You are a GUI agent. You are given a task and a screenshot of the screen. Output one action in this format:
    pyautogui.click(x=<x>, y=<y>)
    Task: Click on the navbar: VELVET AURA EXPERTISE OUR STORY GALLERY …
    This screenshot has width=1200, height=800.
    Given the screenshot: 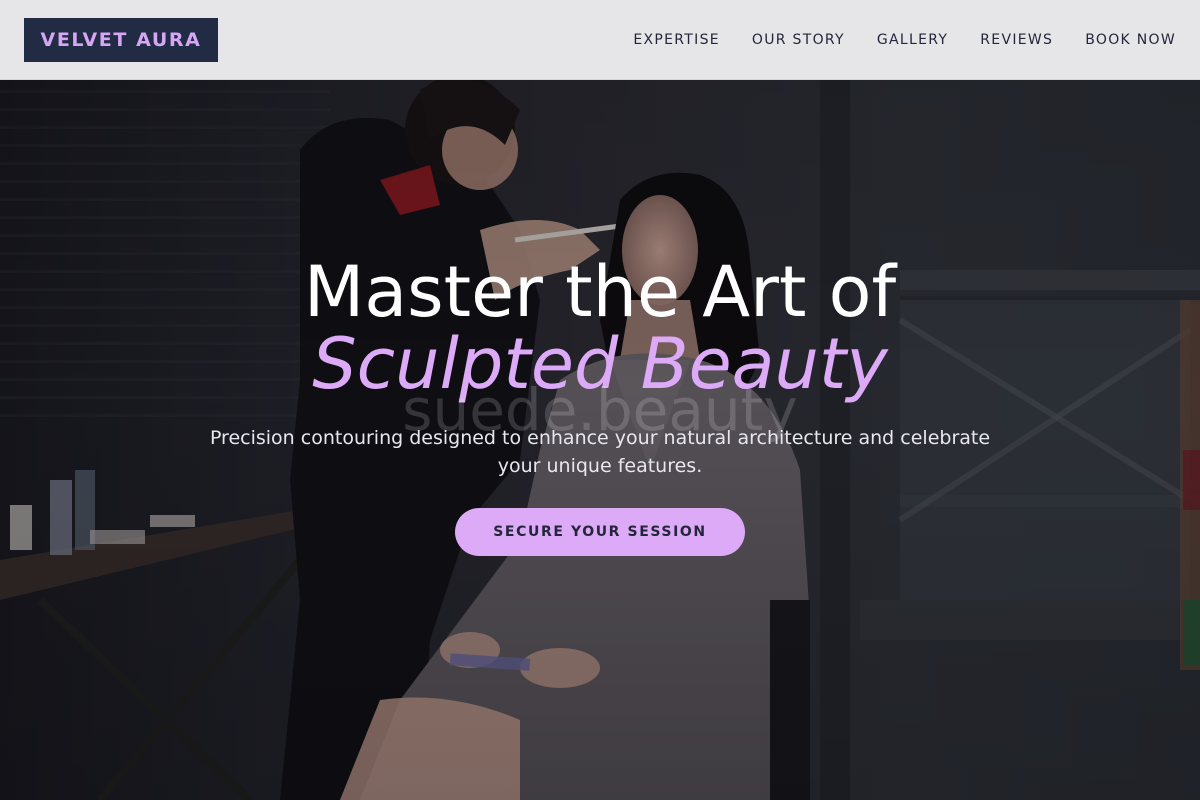 What is the action you would take?
    pyautogui.click(x=600, y=40)
    